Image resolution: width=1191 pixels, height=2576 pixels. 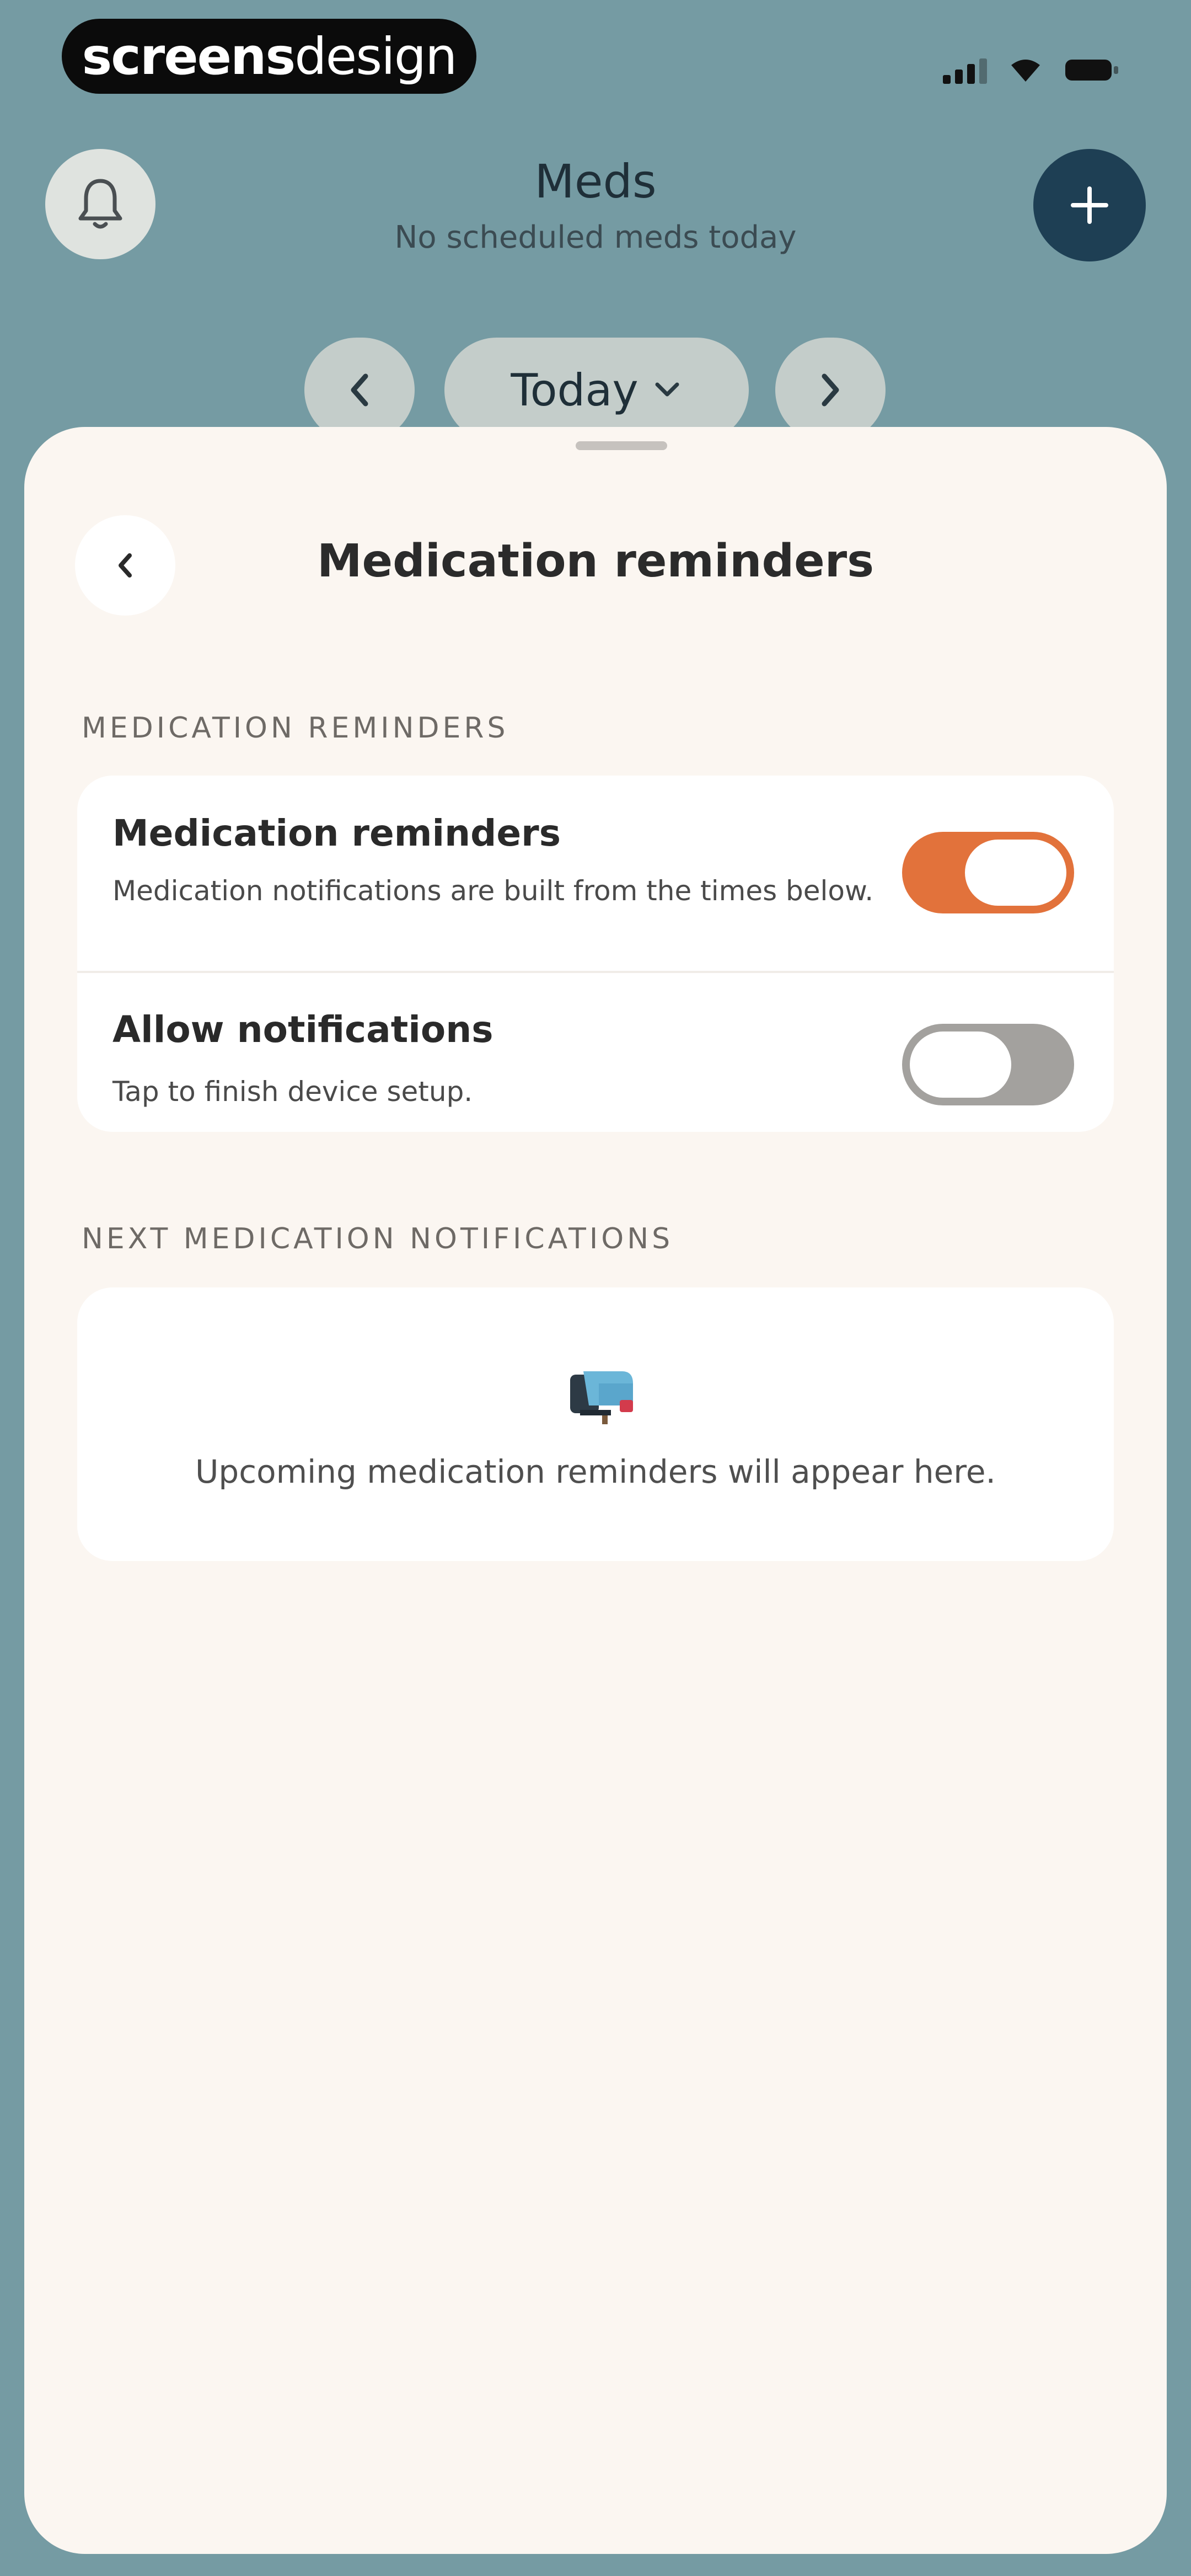 I want to click on section-header-next-notifications: NEXT MEDICATION NOTIFICATIONS, so click(x=378, y=1238).